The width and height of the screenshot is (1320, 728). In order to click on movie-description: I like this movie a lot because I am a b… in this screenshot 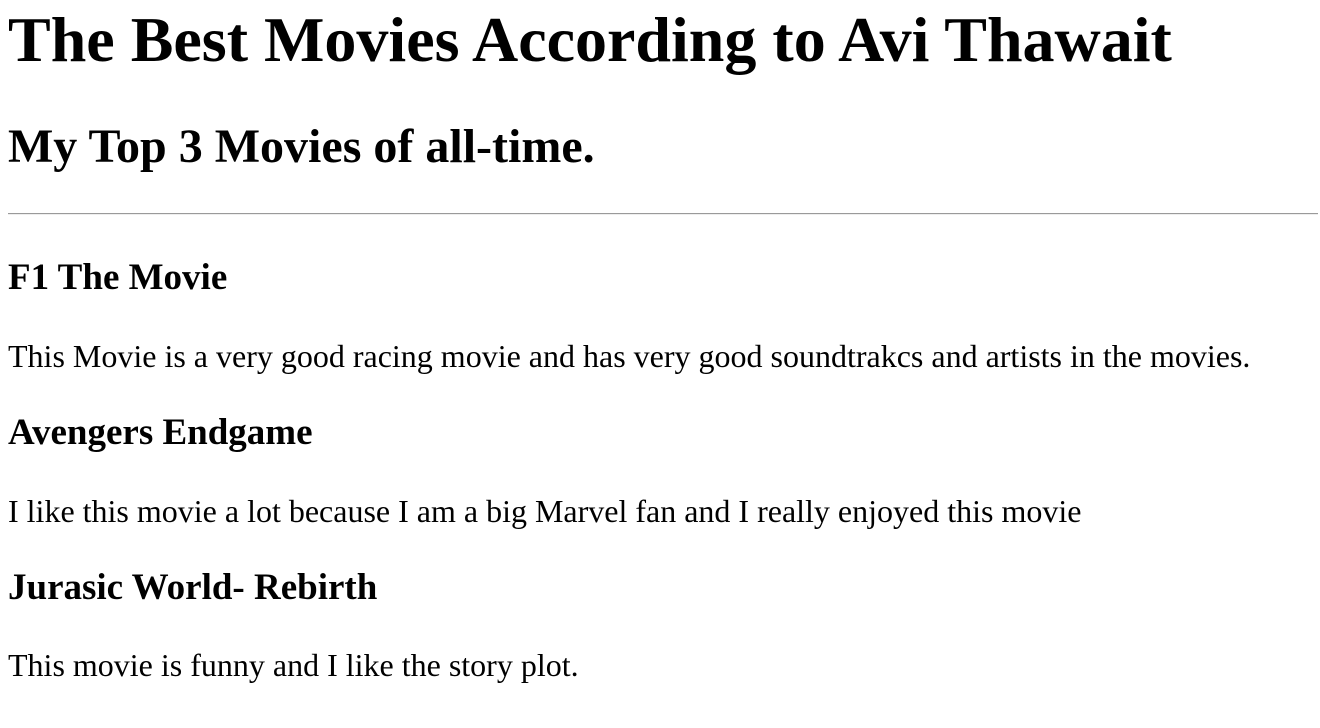, I will do `click(545, 511)`.